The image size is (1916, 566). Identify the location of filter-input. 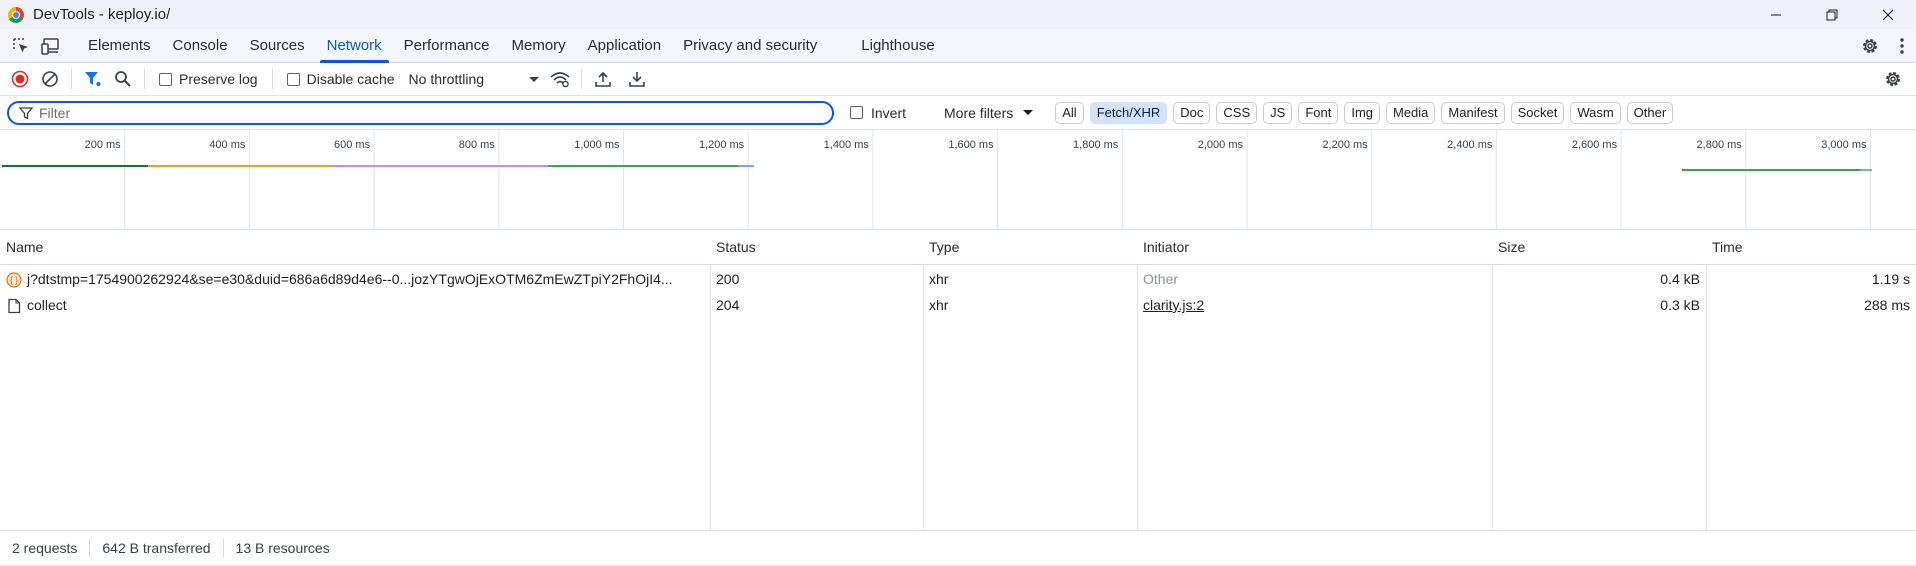
(429, 112).